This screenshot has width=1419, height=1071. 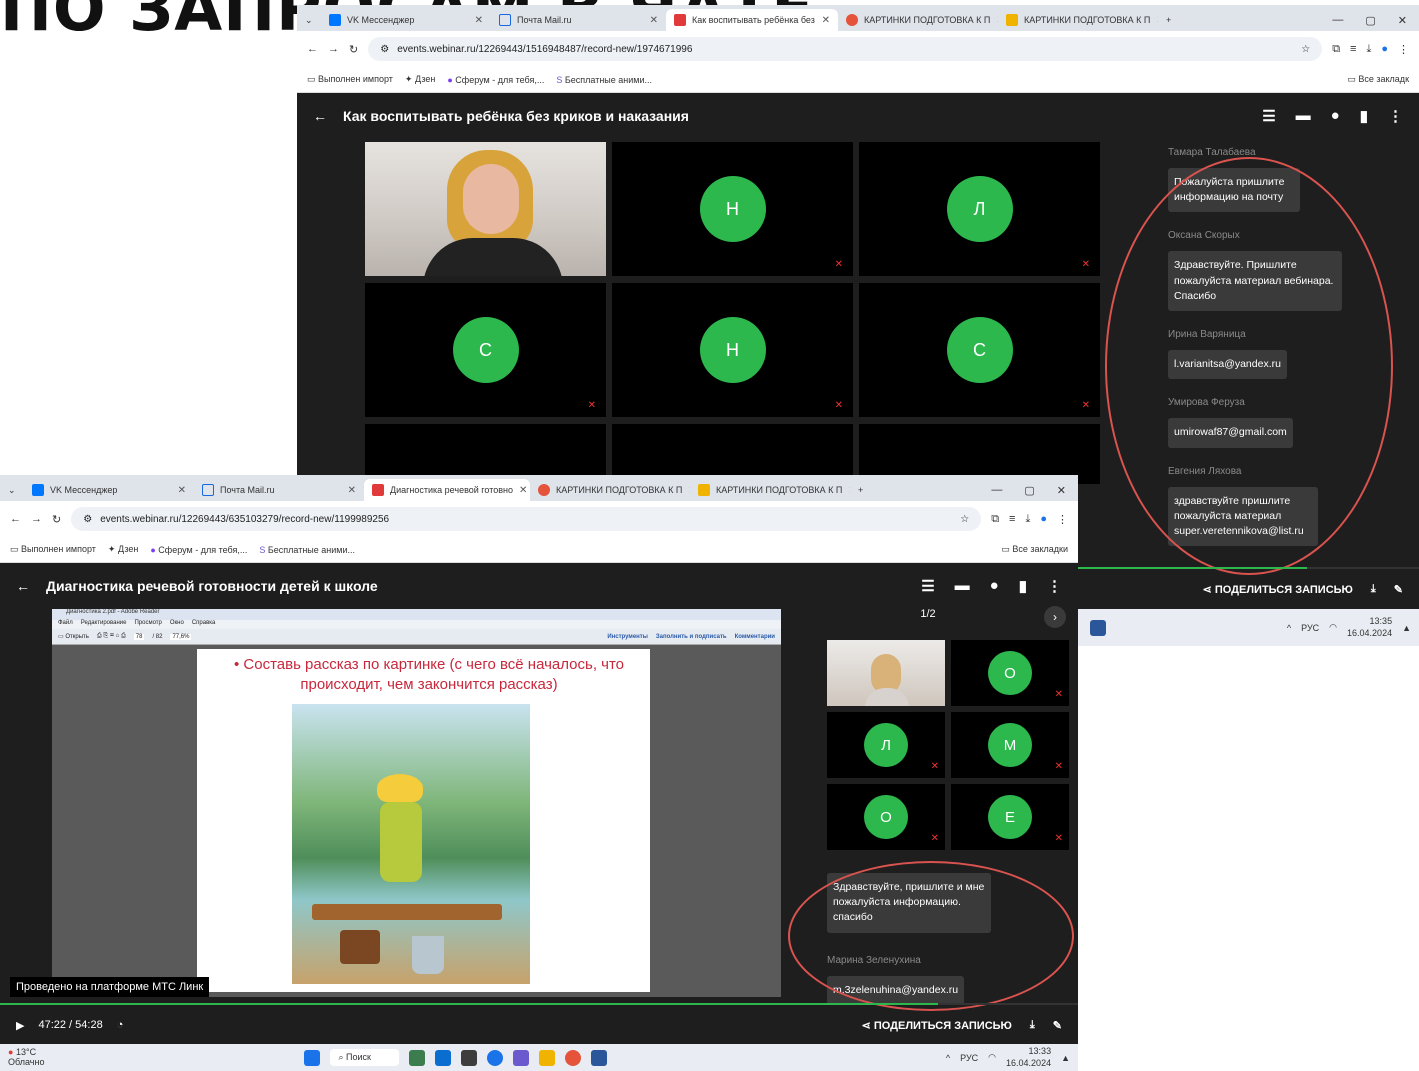 I want to click on start-icon, so click(x=312, y=1057).